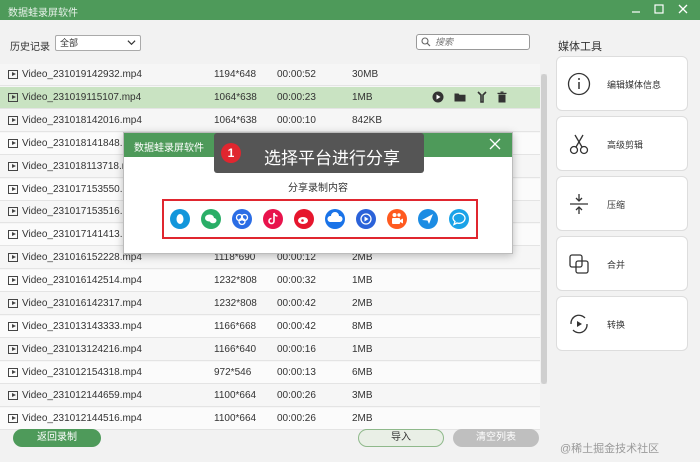 This screenshot has height=462, width=700. What do you see at coordinates (496, 438) in the screenshot?
I see `clear-list-button: 清空列表` at bounding box center [496, 438].